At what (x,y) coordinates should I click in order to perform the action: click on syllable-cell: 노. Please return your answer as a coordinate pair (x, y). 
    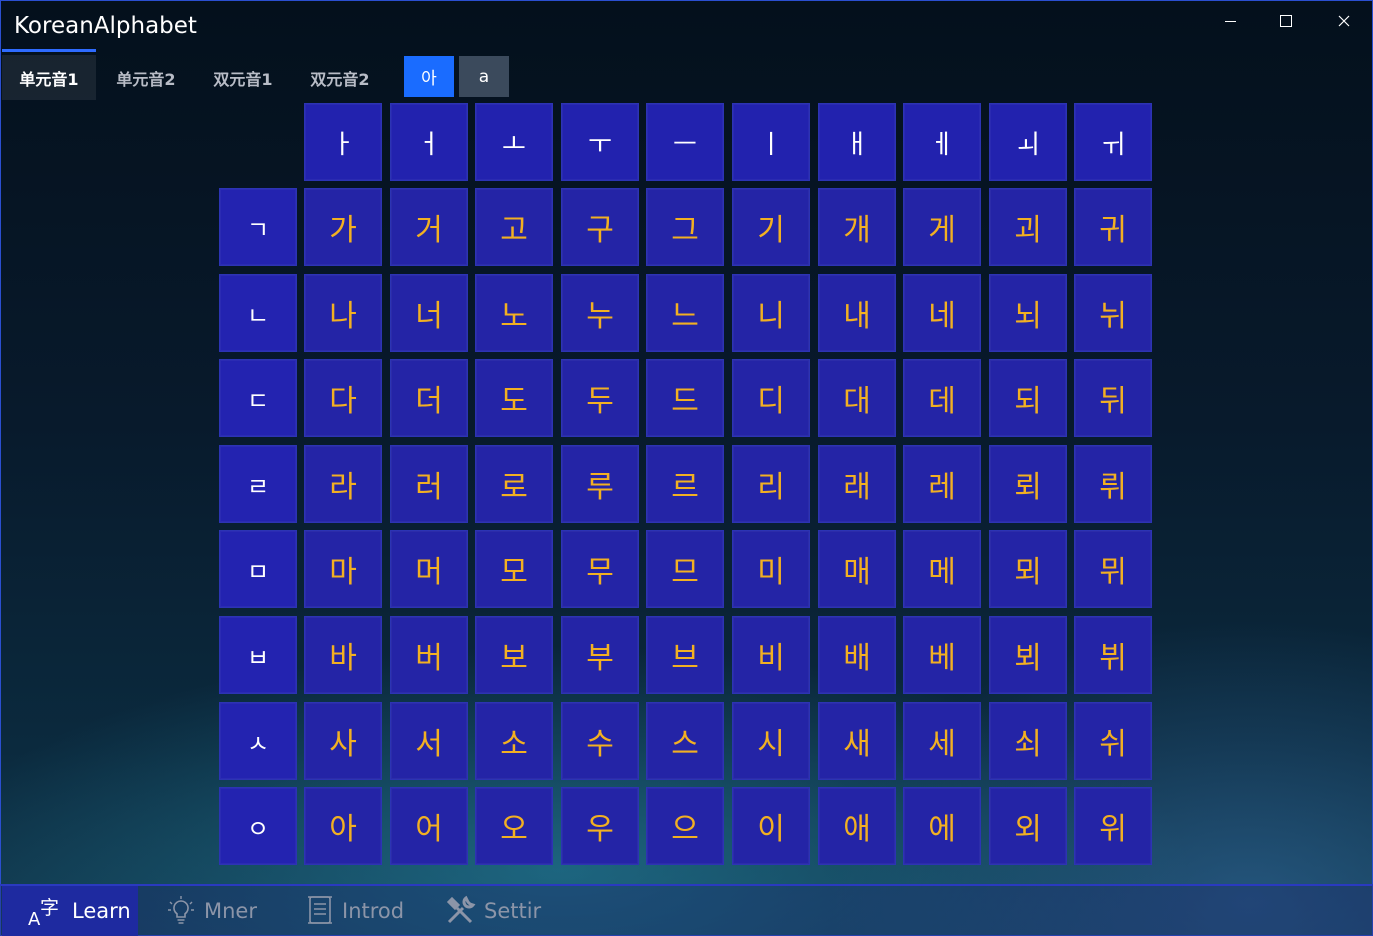
    Looking at the image, I should click on (514, 313).